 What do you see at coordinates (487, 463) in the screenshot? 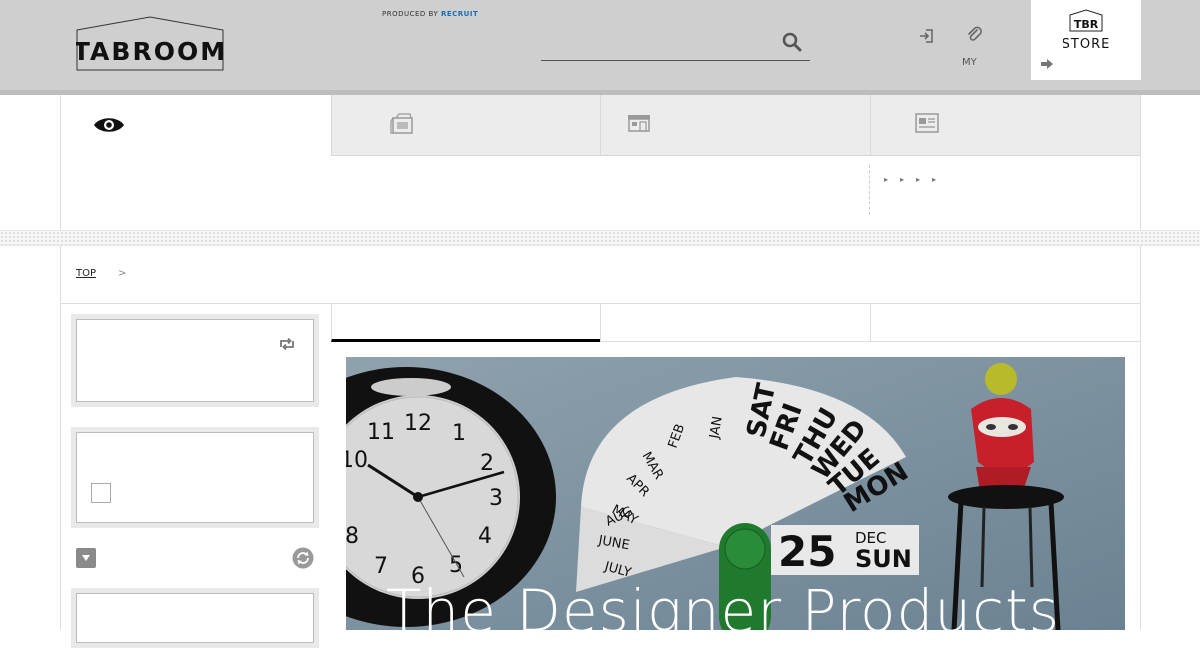
I see `svg-text: 2` at bounding box center [487, 463].